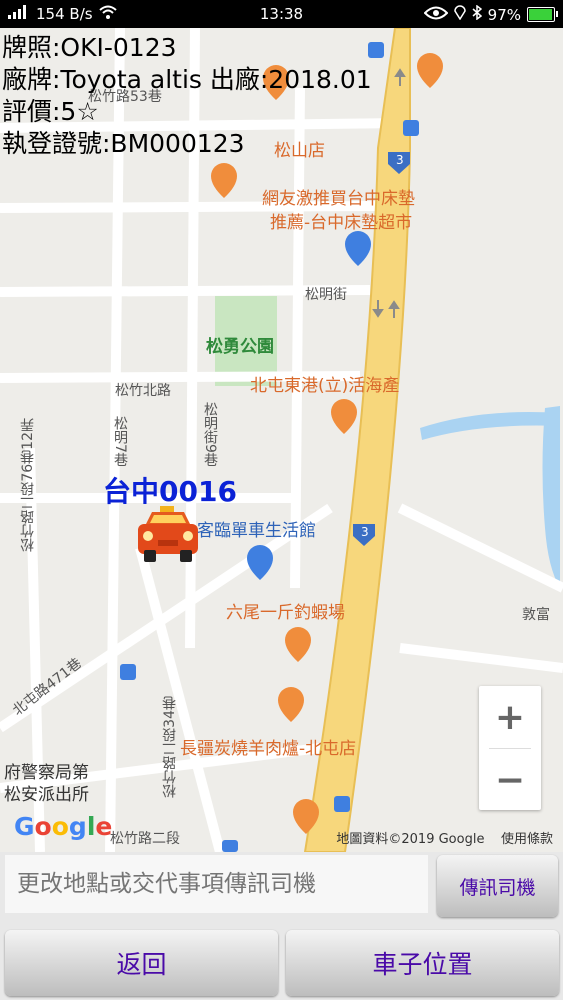 Image resolution: width=563 pixels, height=1000 pixels. Describe the element at coordinates (63, 826) in the screenshot. I see `google-logo: Google` at that location.